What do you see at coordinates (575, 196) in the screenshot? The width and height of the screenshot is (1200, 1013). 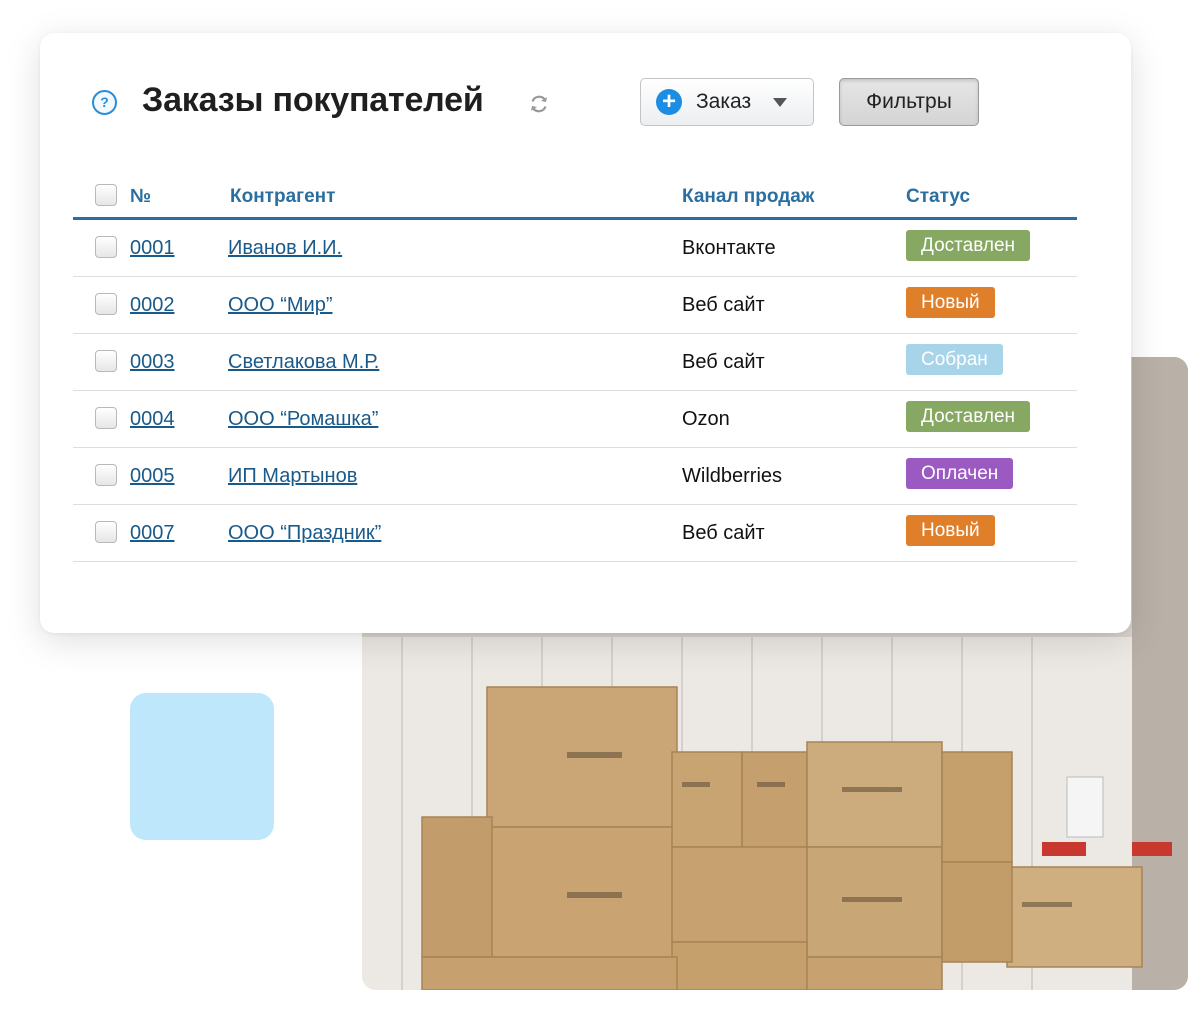 I see `table-header: № Контрагент Канал продаж Статус` at bounding box center [575, 196].